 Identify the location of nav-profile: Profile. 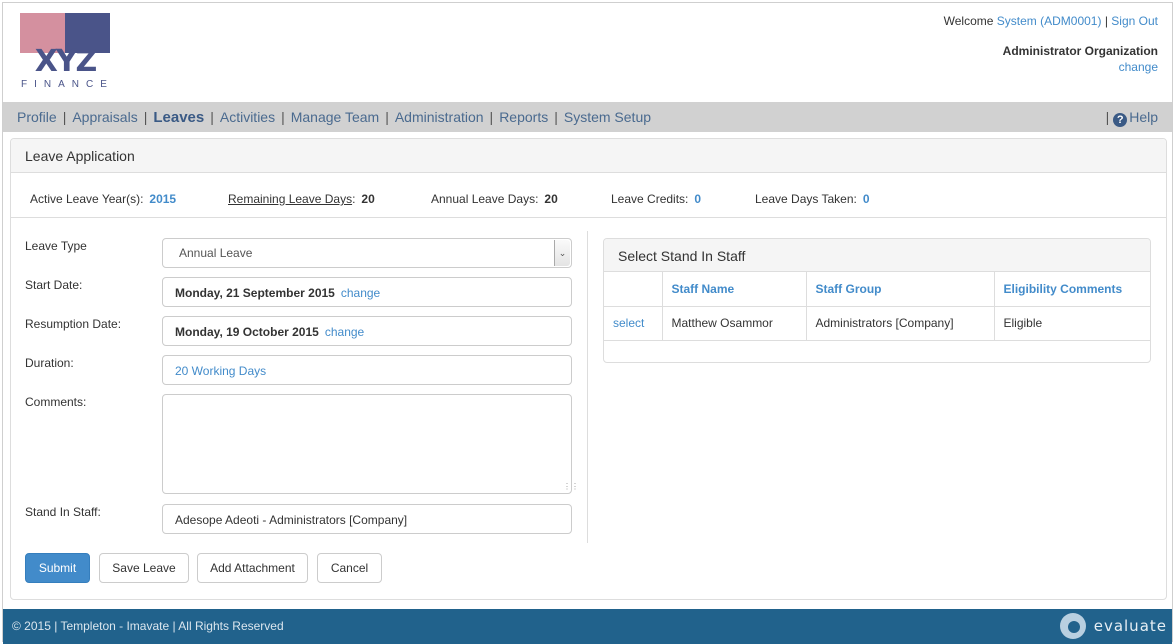
(37, 117).